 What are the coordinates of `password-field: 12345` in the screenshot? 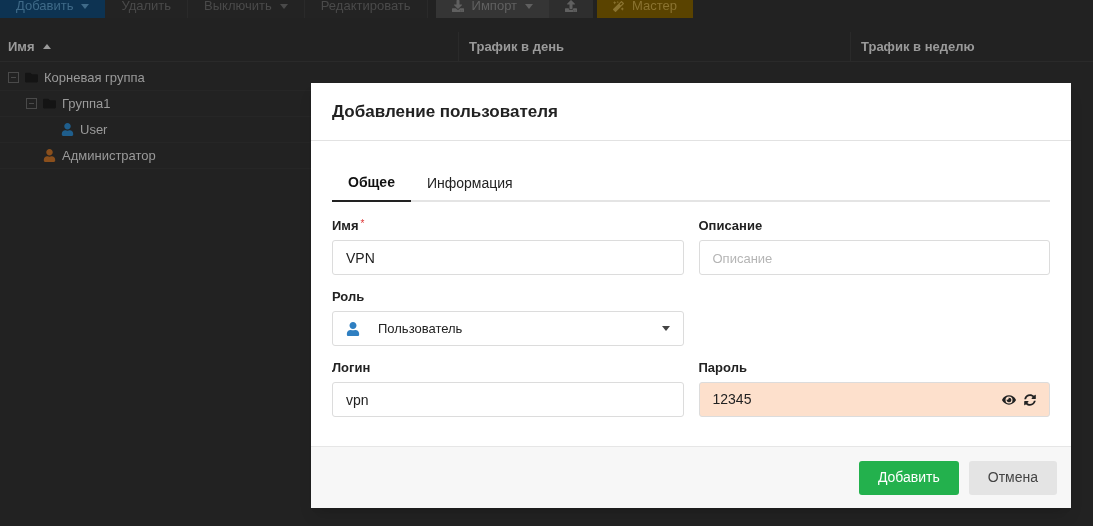 It's located at (874, 399).